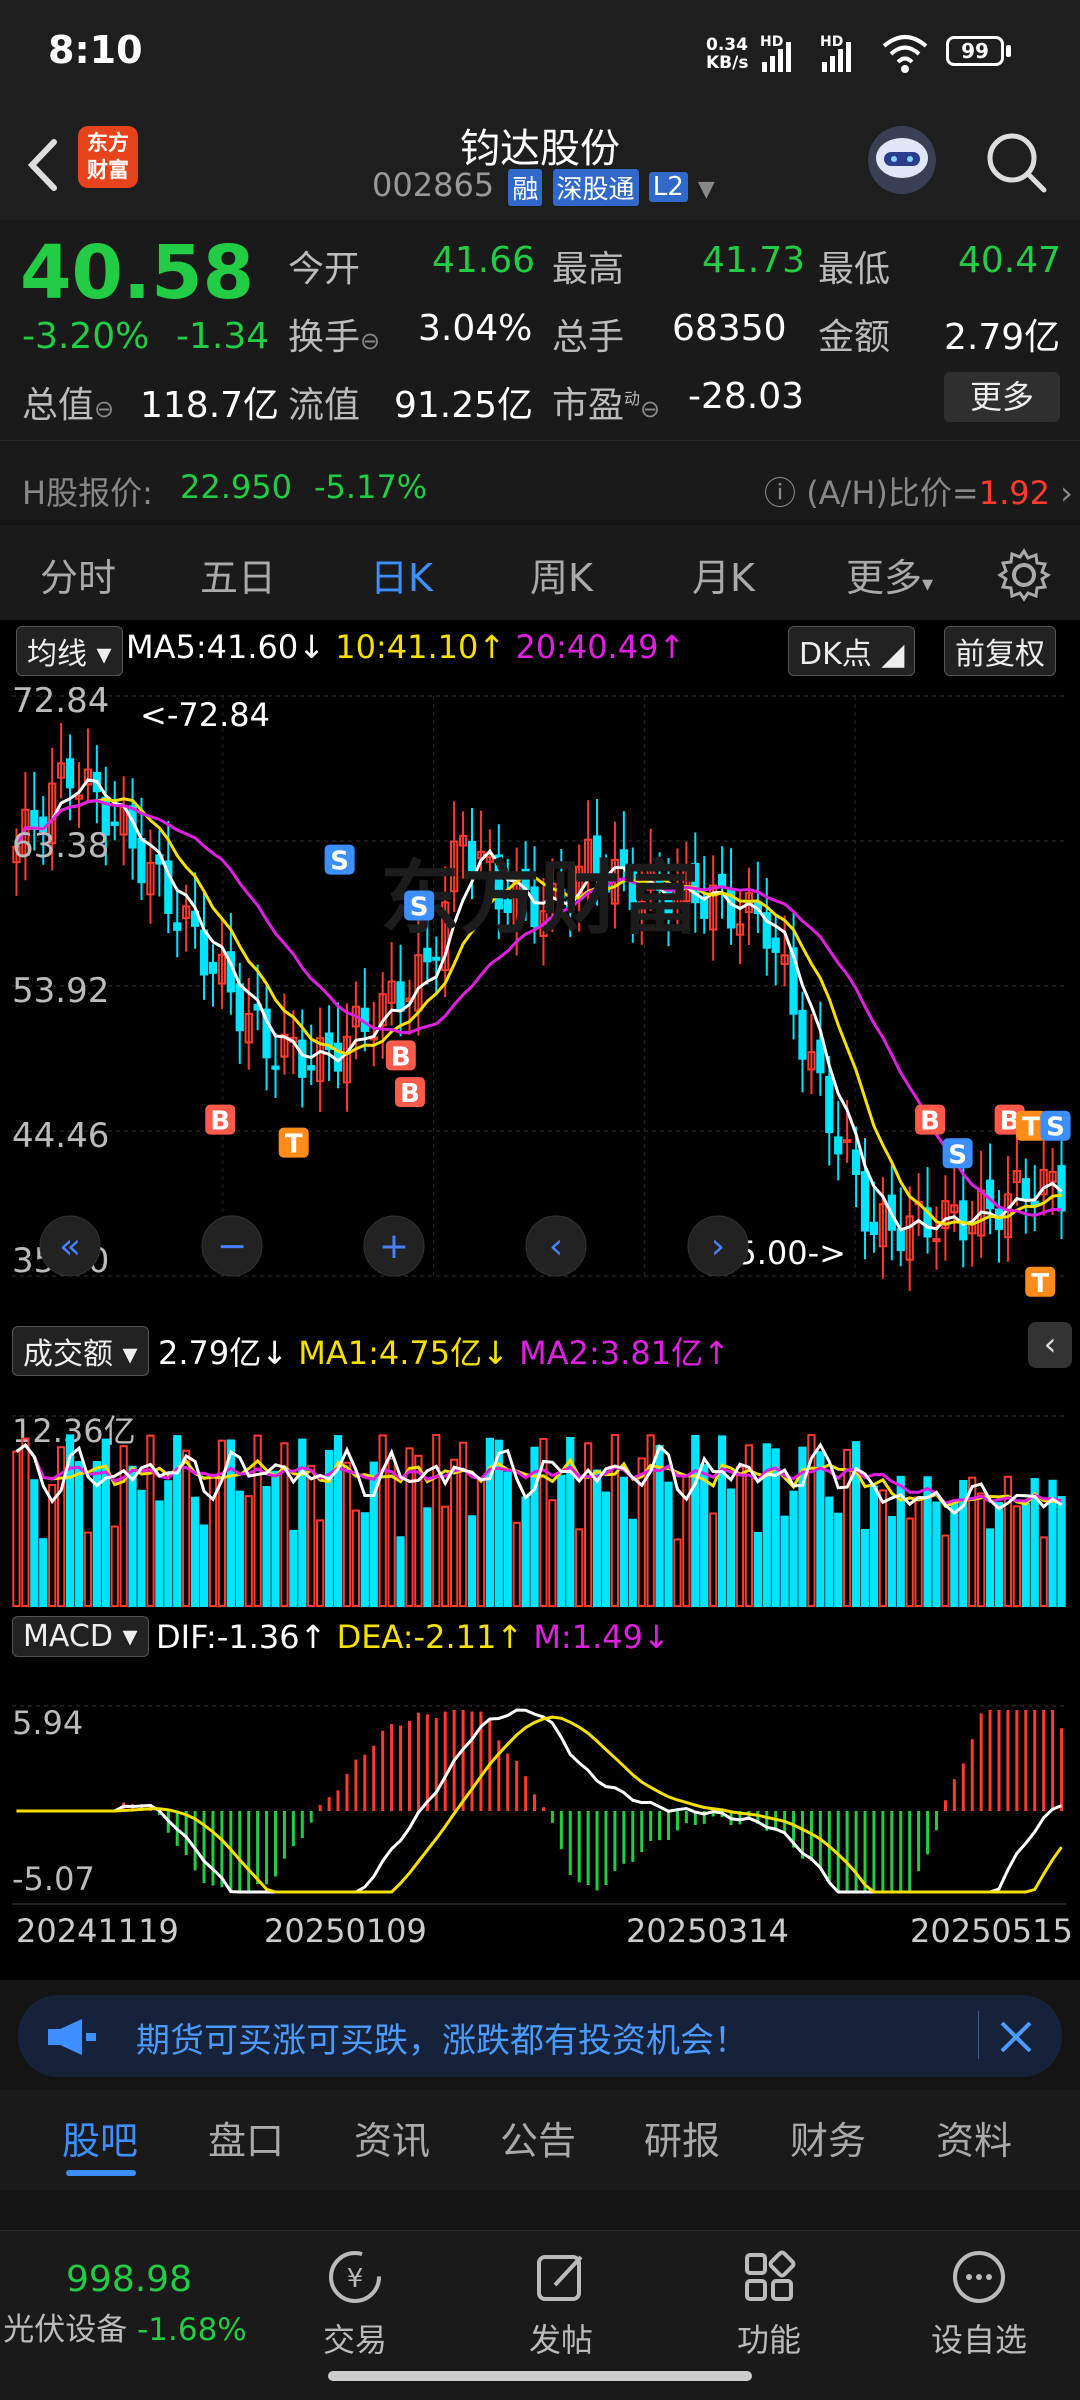  I want to click on search-icon, so click(1017, 163).